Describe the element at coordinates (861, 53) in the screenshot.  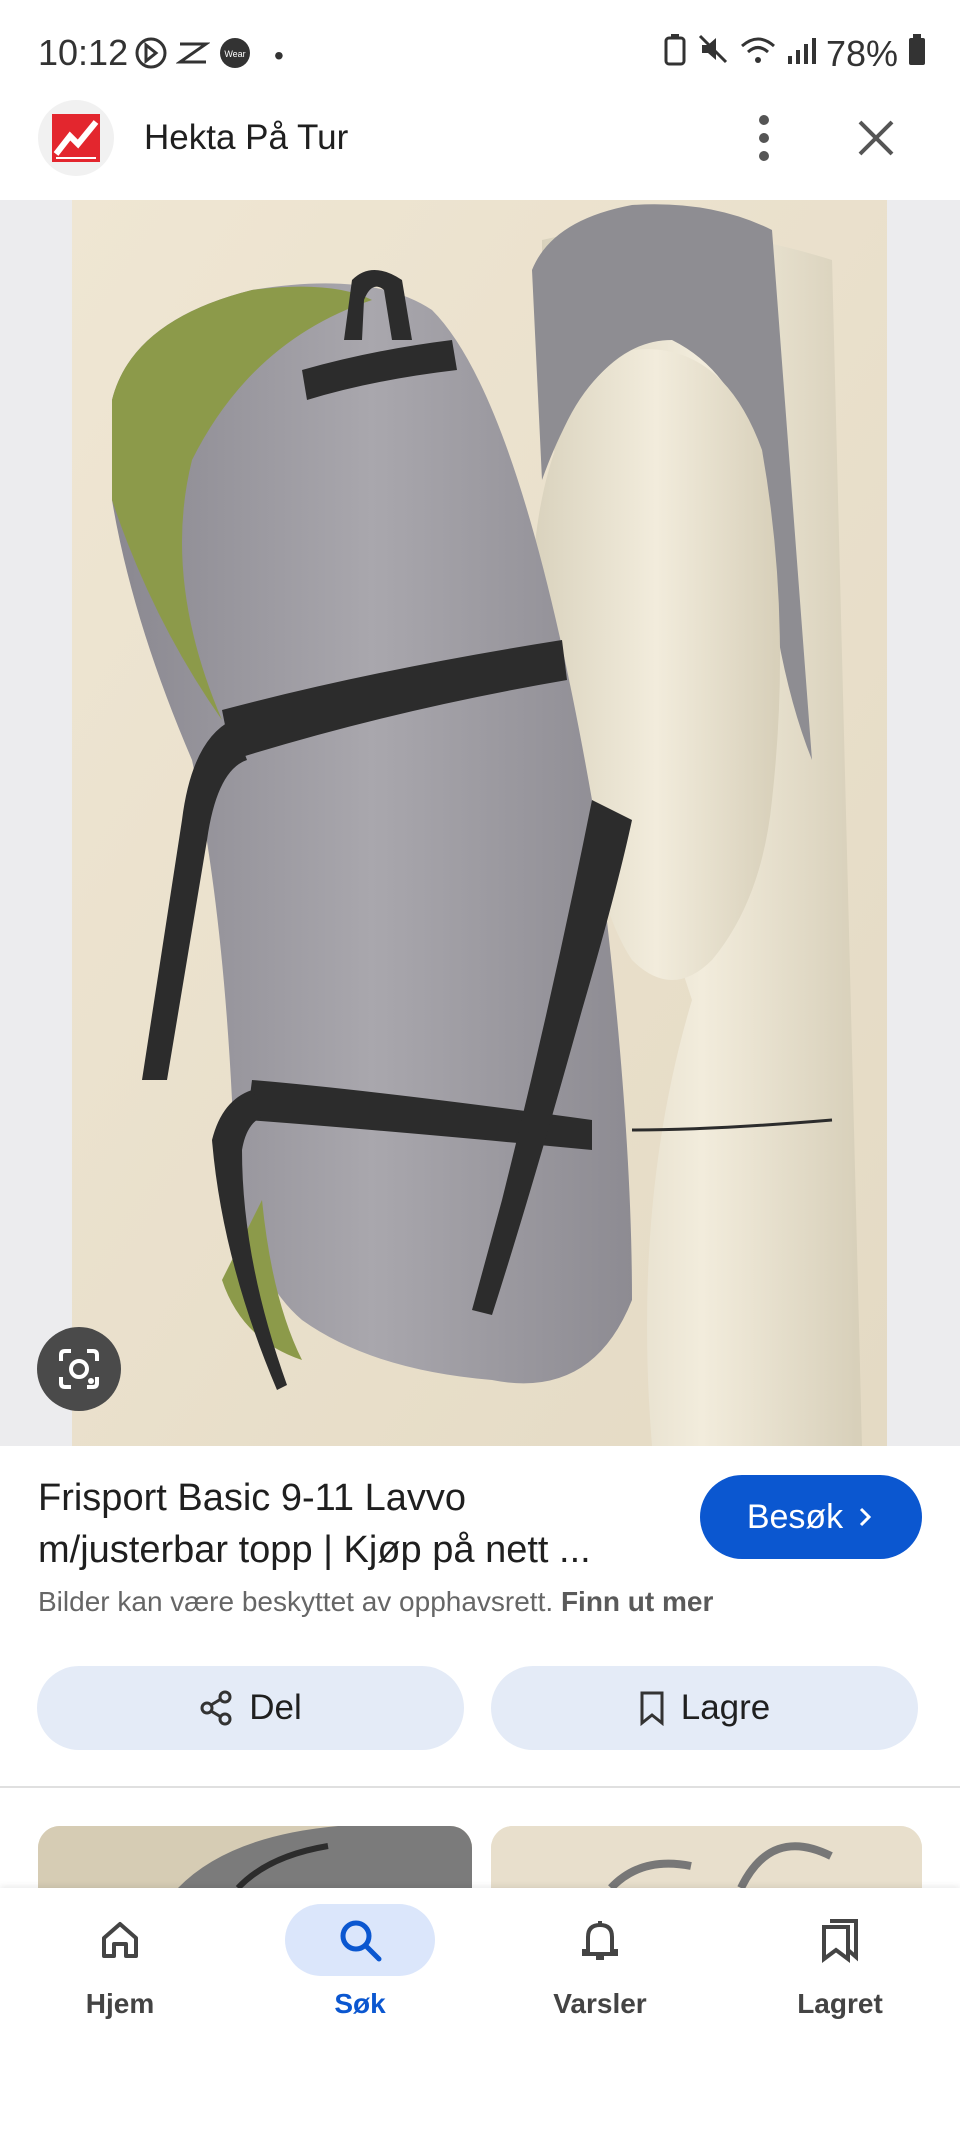
I see `battery-level: 78%` at that location.